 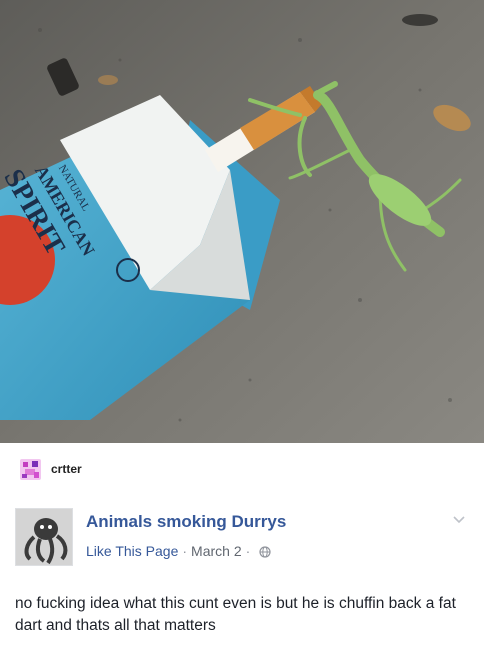 I want to click on post-date: March 2, so click(x=216, y=551).